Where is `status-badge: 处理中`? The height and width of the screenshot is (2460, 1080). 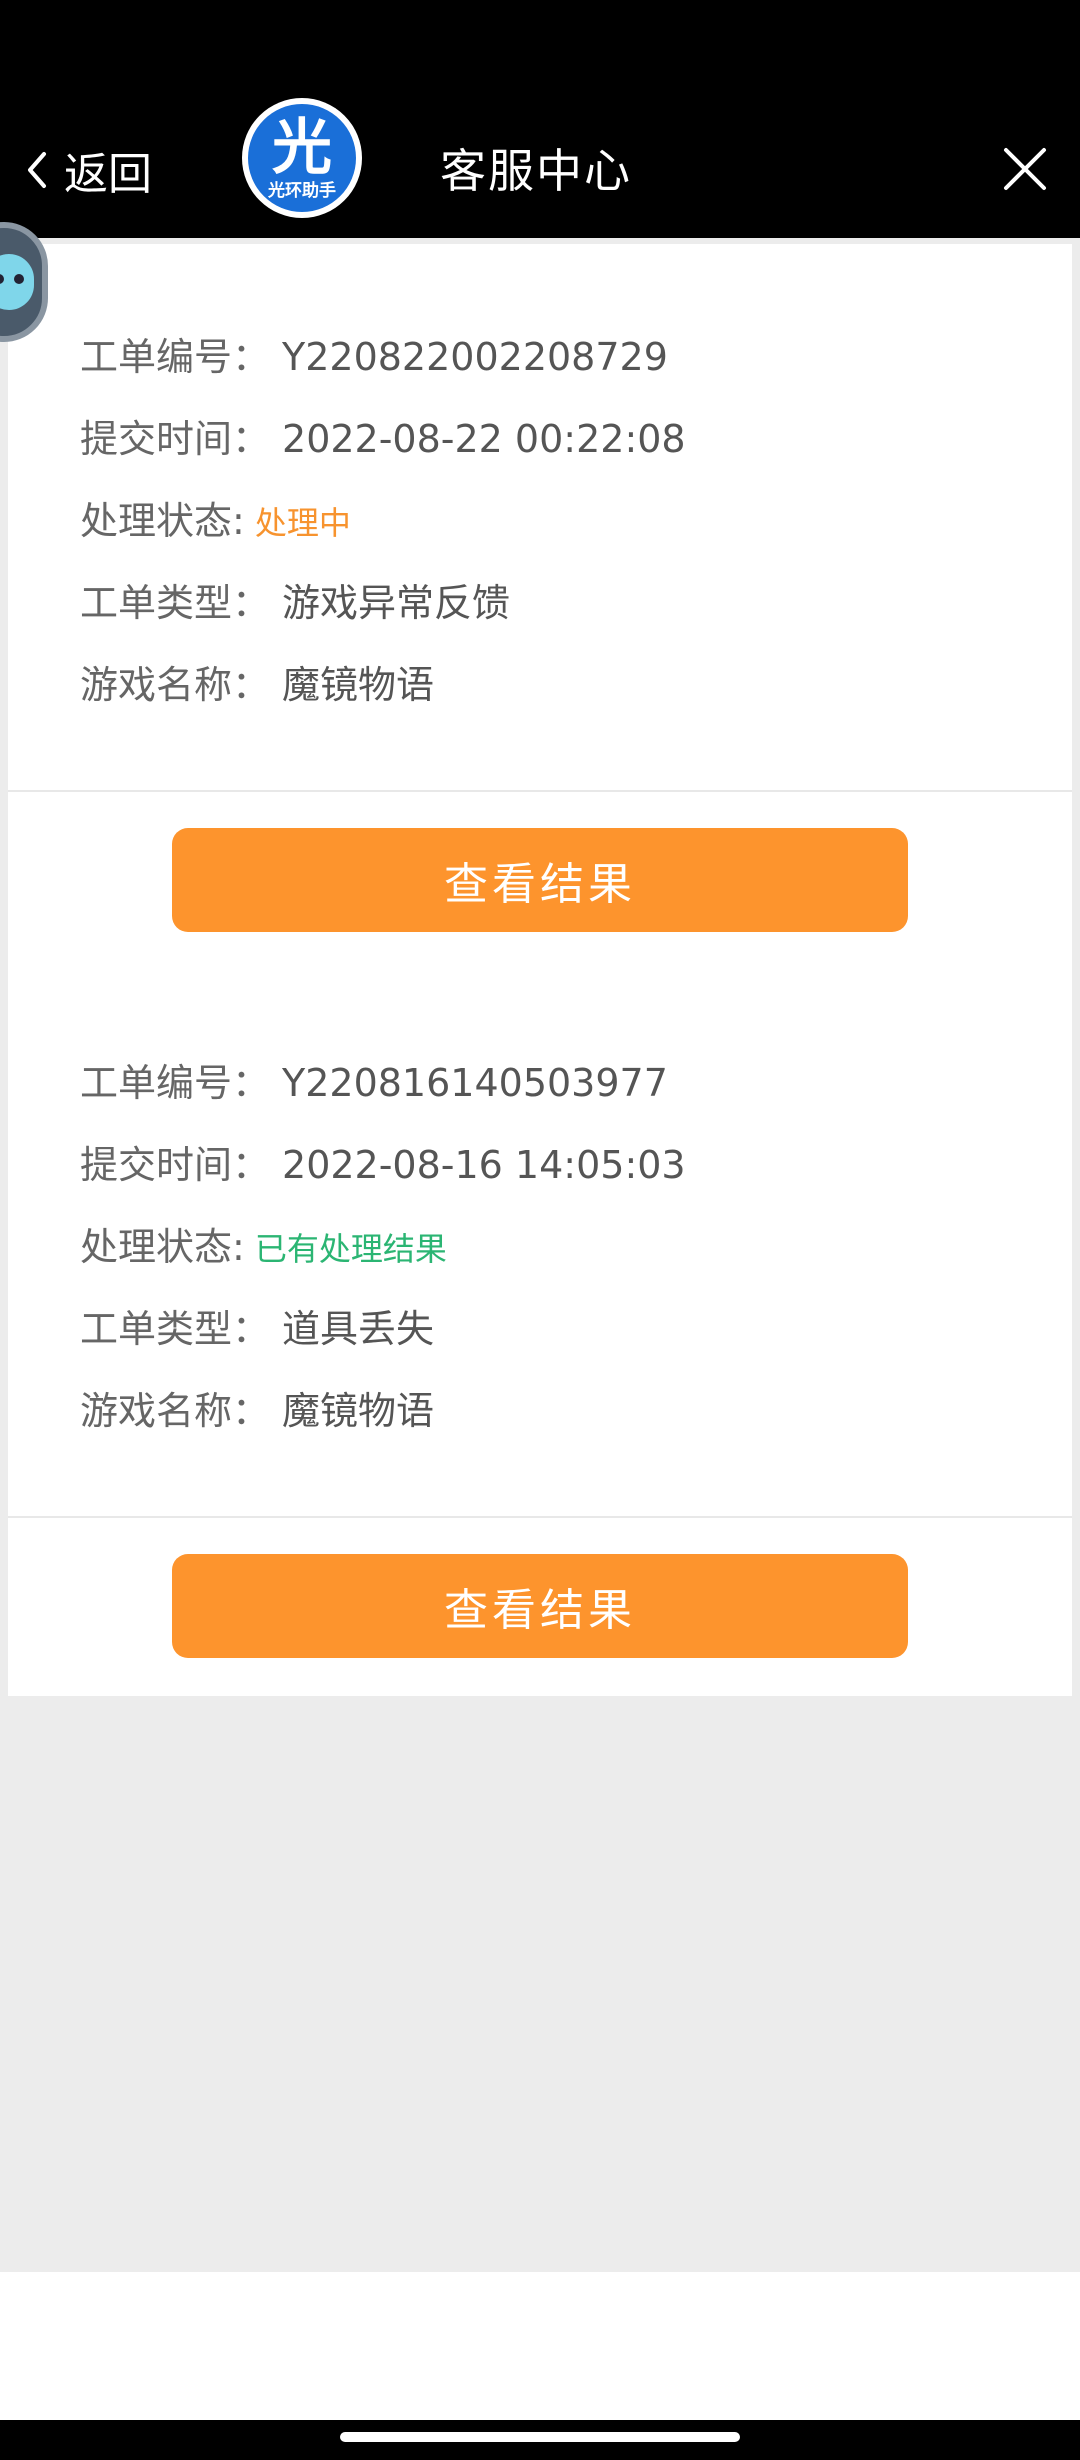 status-badge: 处理中 is located at coordinates (302, 523).